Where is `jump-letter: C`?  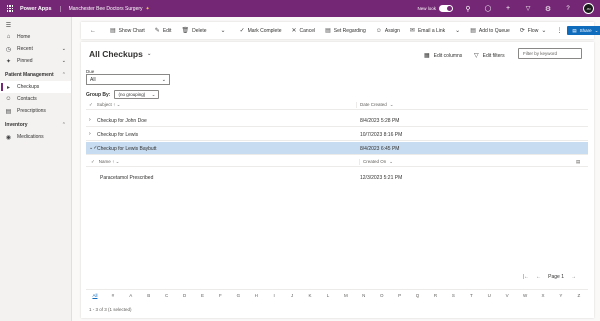 jump-letter: C is located at coordinates (167, 295).